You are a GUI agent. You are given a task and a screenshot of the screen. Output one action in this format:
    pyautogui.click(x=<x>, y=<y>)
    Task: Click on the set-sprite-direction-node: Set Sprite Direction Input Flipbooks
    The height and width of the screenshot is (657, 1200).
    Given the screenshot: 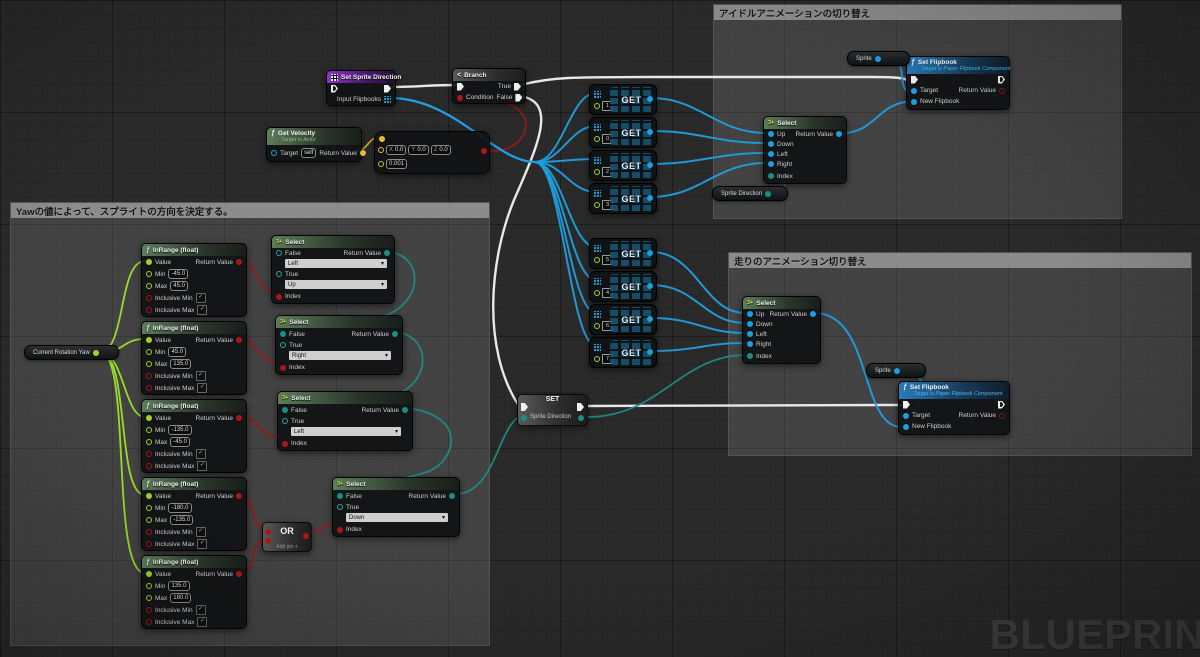 What is the action you would take?
    pyautogui.click(x=363, y=88)
    